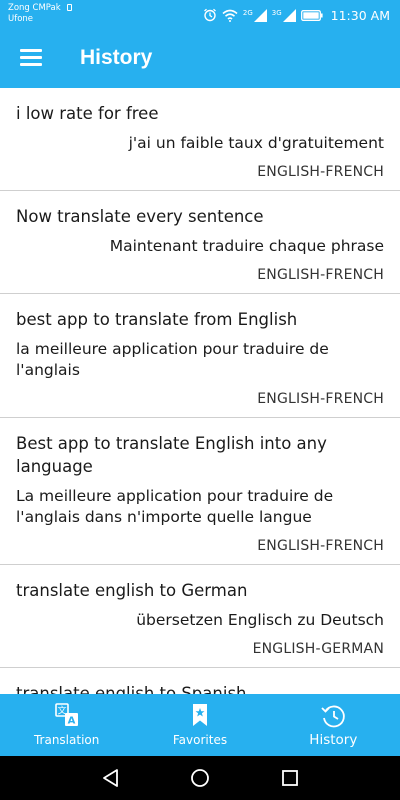 This screenshot has height=800, width=400. What do you see at coordinates (247, 12) in the screenshot?
I see `network-type-1: 2G` at bounding box center [247, 12].